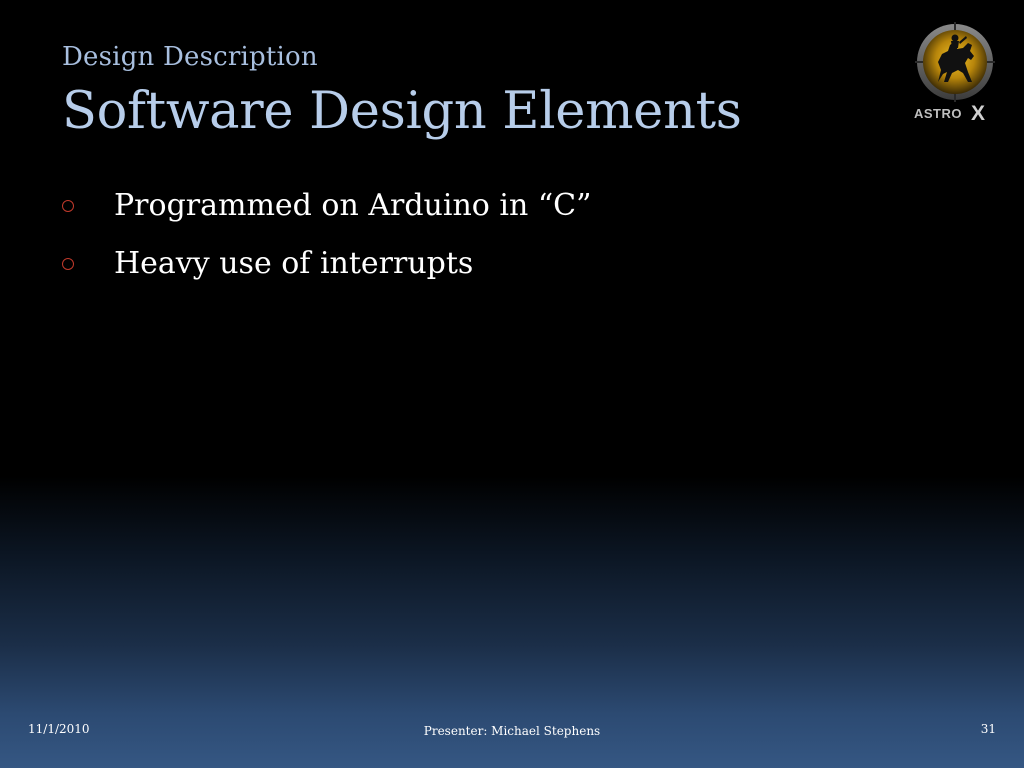  I want to click on svg-text: X, so click(978, 113).